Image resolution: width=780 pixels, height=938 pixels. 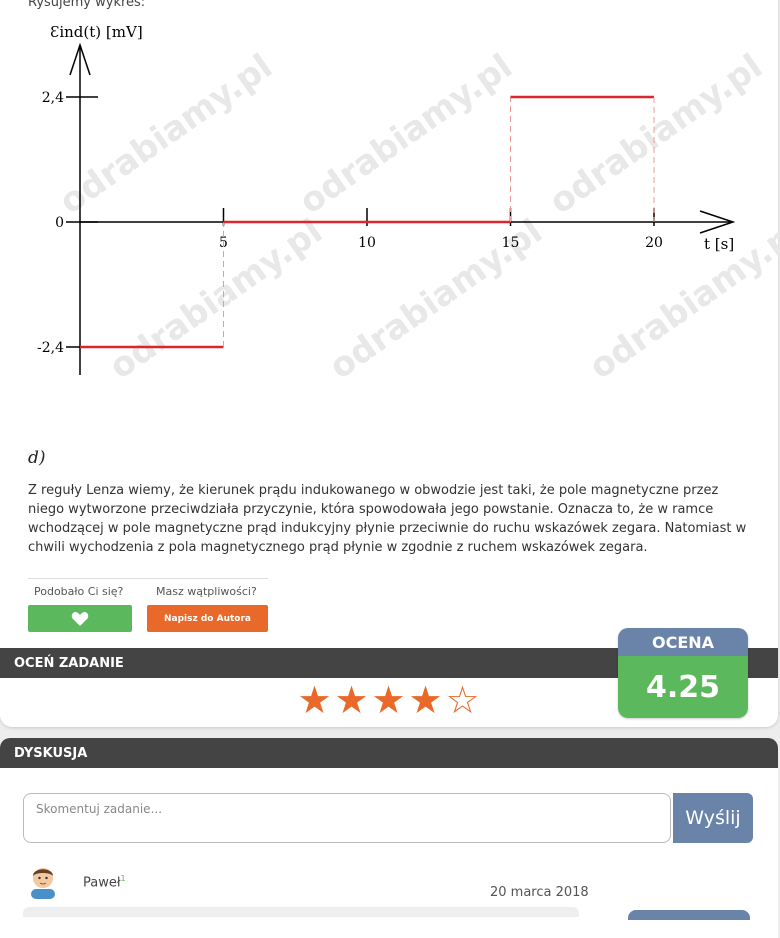 What do you see at coordinates (53, 98) in the screenshot?
I see `y-tick-label: 2,4` at bounding box center [53, 98].